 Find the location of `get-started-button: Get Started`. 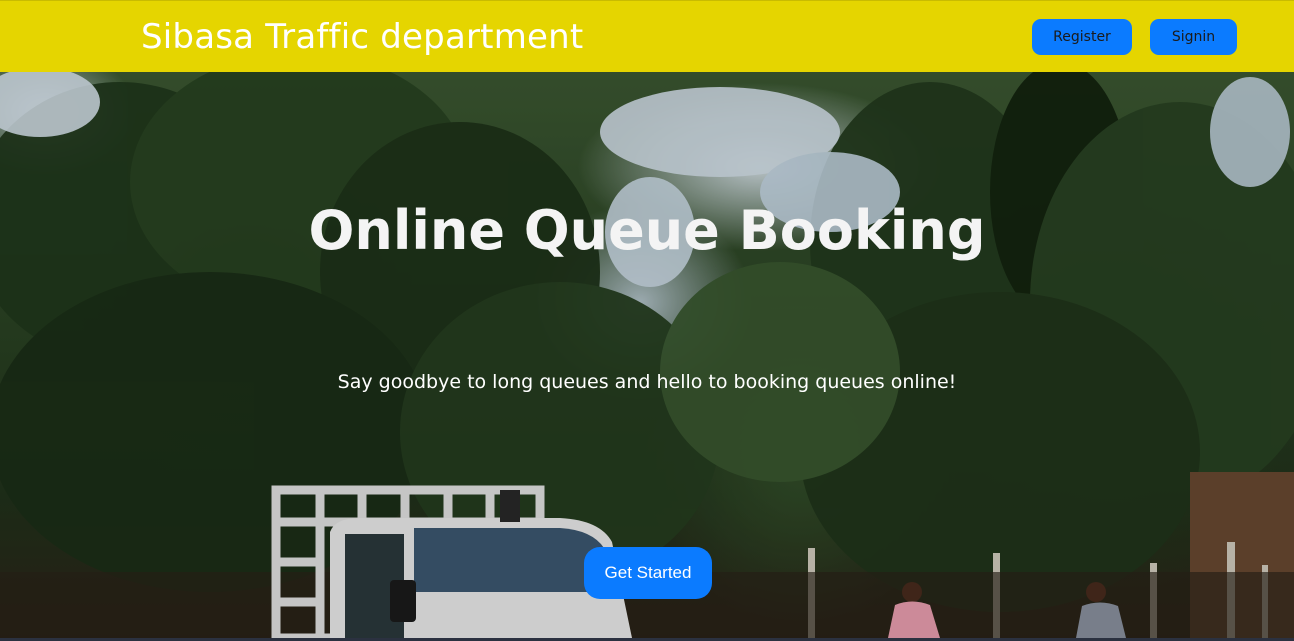

get-started-button: Get Started is located at coordinates (648, 573).